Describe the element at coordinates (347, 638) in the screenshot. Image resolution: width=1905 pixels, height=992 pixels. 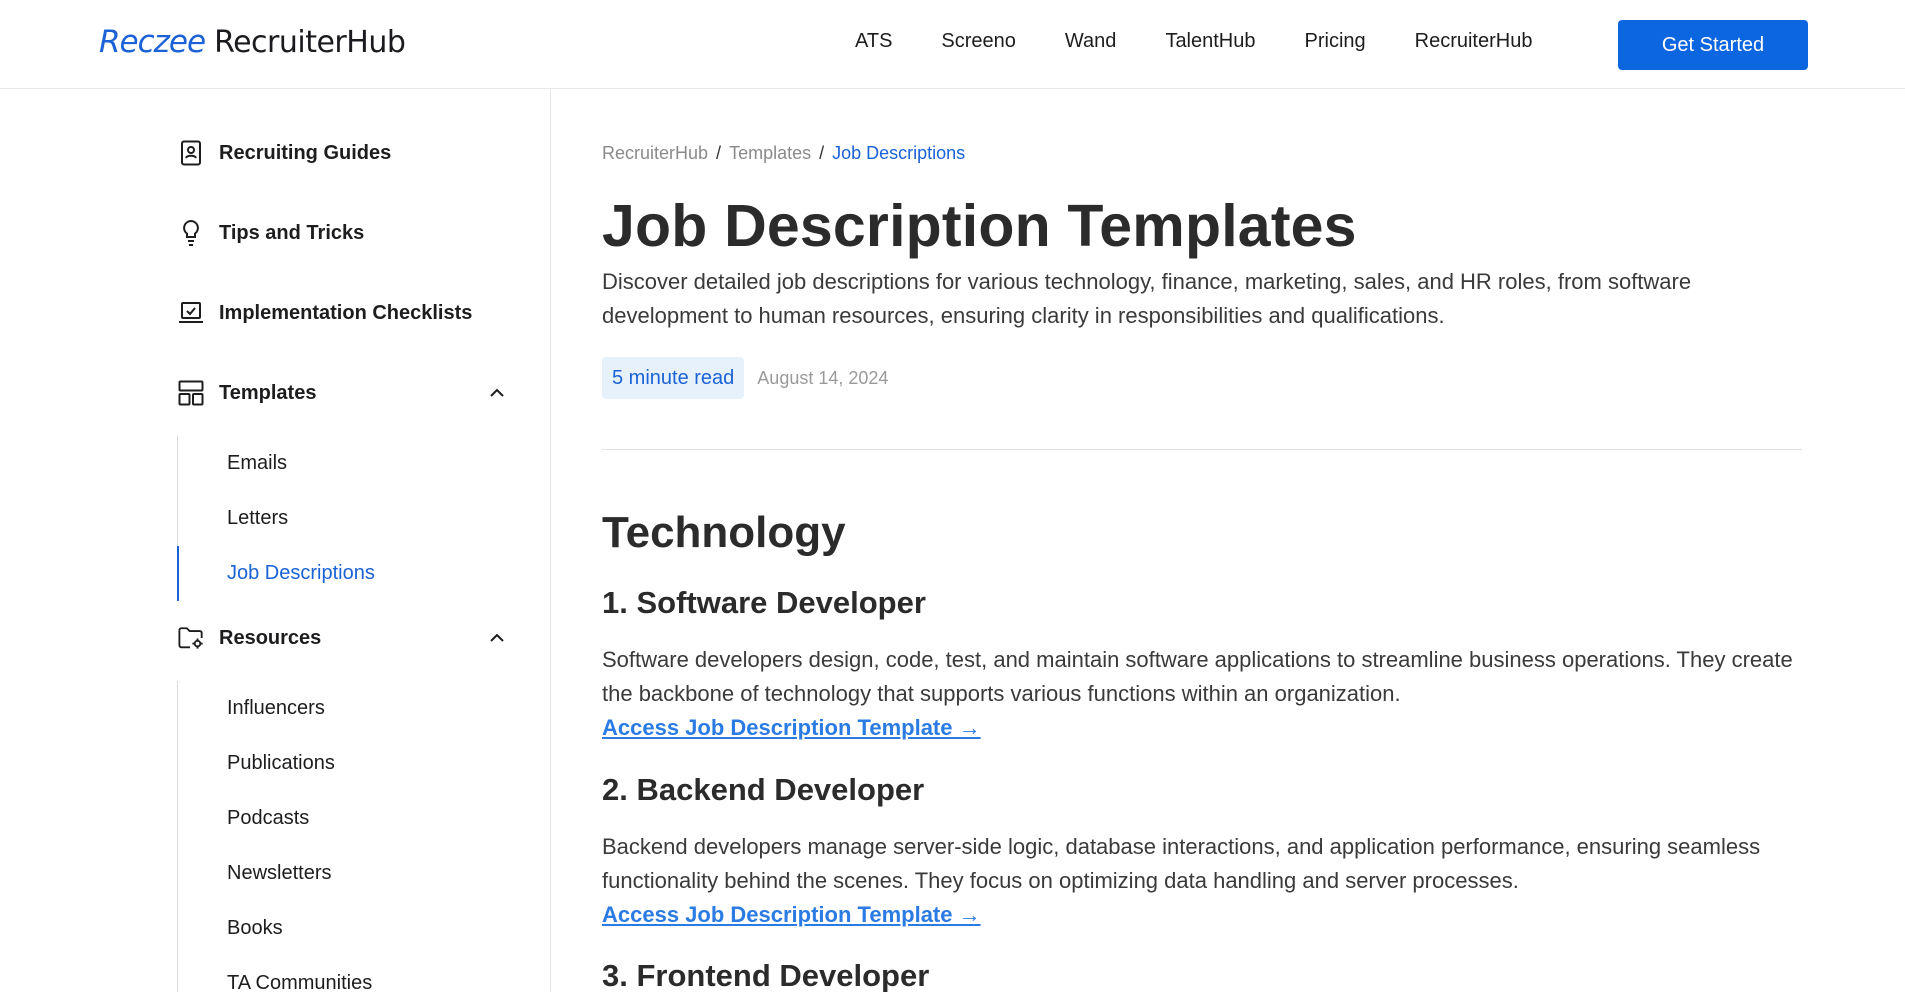
I see `sidebar-item-resources: Resources` at that location.